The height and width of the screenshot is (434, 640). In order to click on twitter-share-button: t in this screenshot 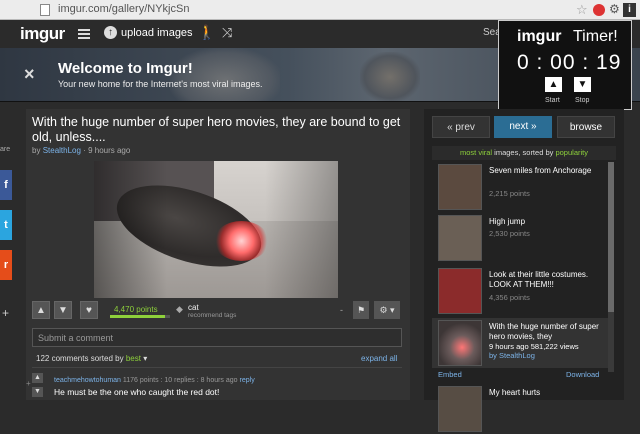, I will do `click(6, 225)`.